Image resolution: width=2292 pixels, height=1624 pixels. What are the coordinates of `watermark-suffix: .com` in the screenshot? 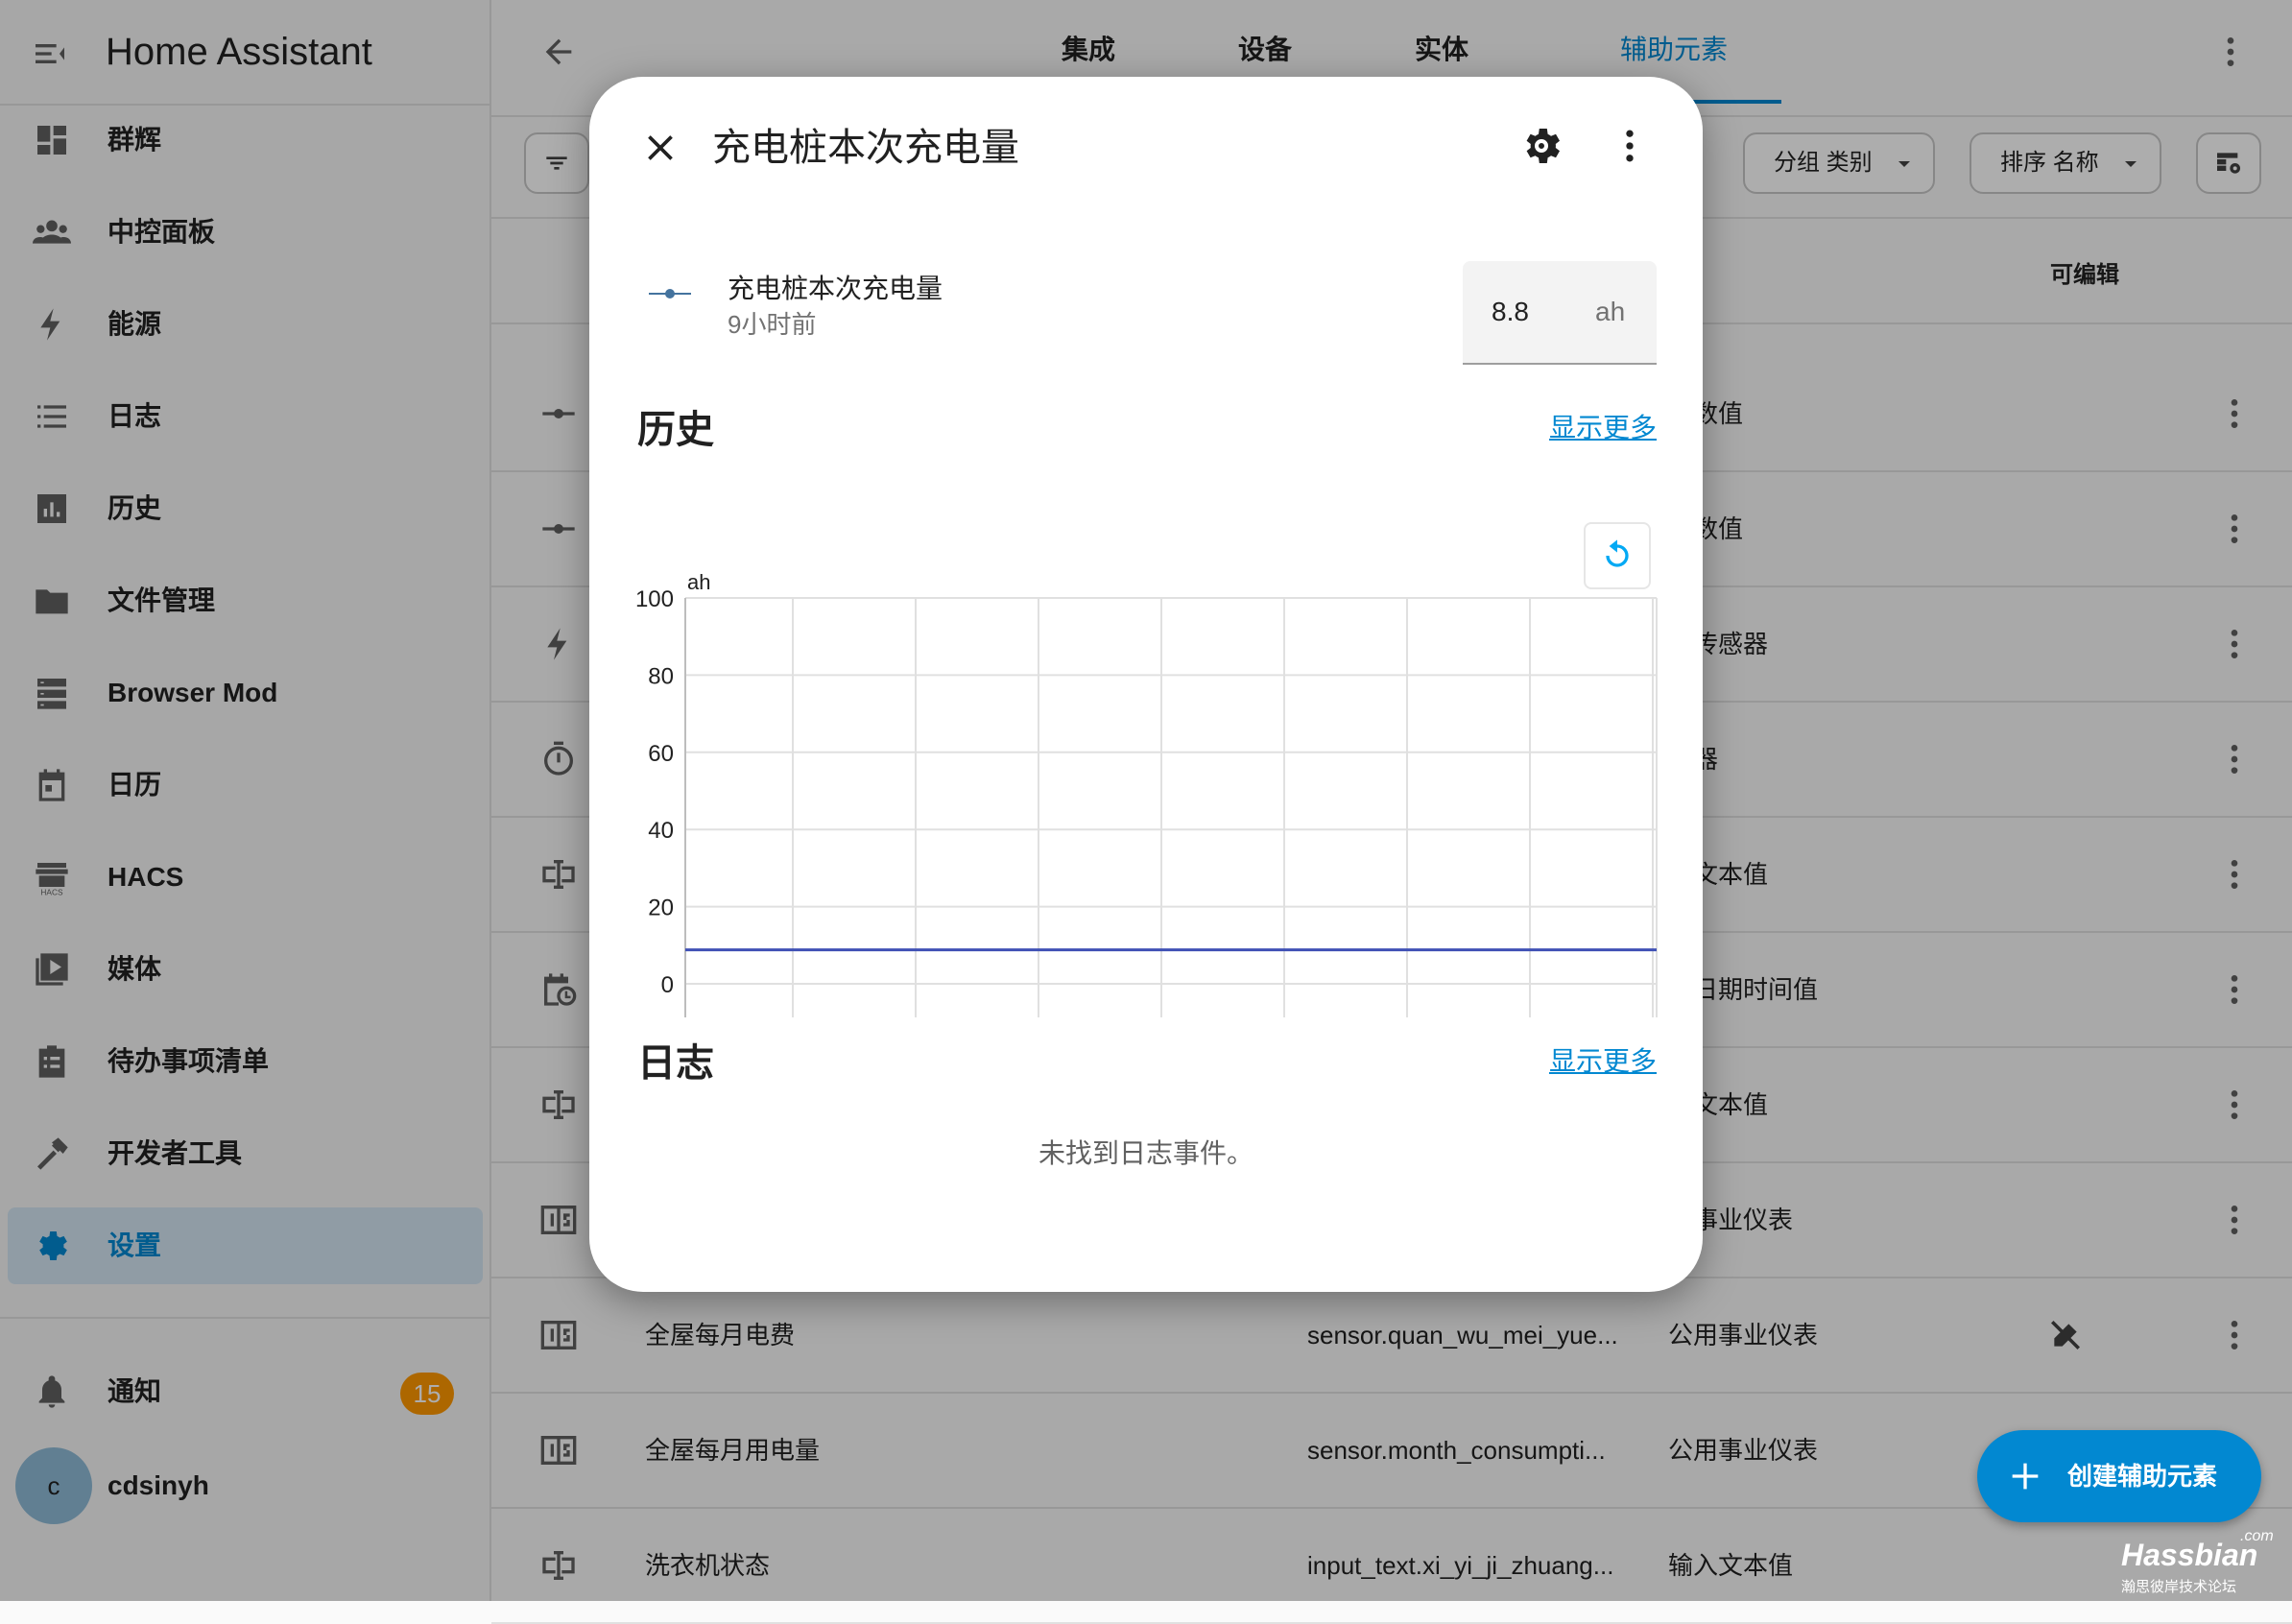 It's located at (2257, 1536).